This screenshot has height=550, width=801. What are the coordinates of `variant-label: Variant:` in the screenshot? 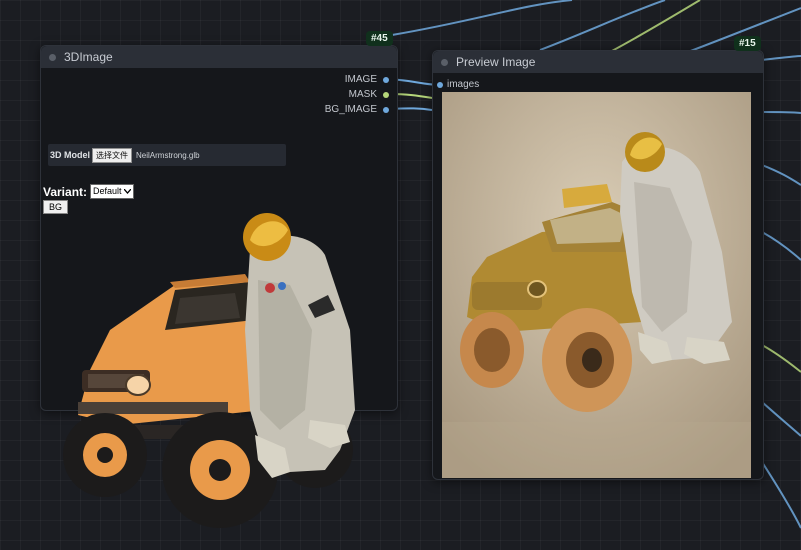 It's located at (65, 191).